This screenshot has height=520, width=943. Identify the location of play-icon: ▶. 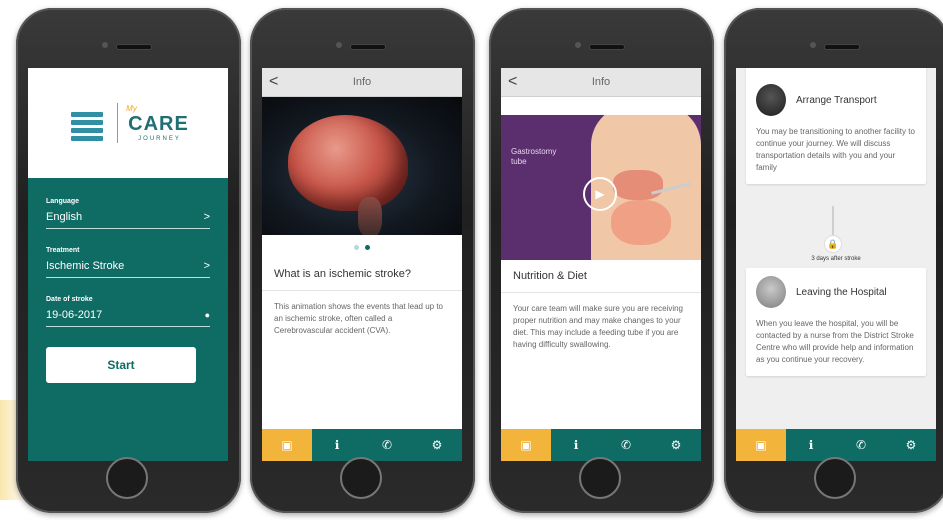
(600, 194).